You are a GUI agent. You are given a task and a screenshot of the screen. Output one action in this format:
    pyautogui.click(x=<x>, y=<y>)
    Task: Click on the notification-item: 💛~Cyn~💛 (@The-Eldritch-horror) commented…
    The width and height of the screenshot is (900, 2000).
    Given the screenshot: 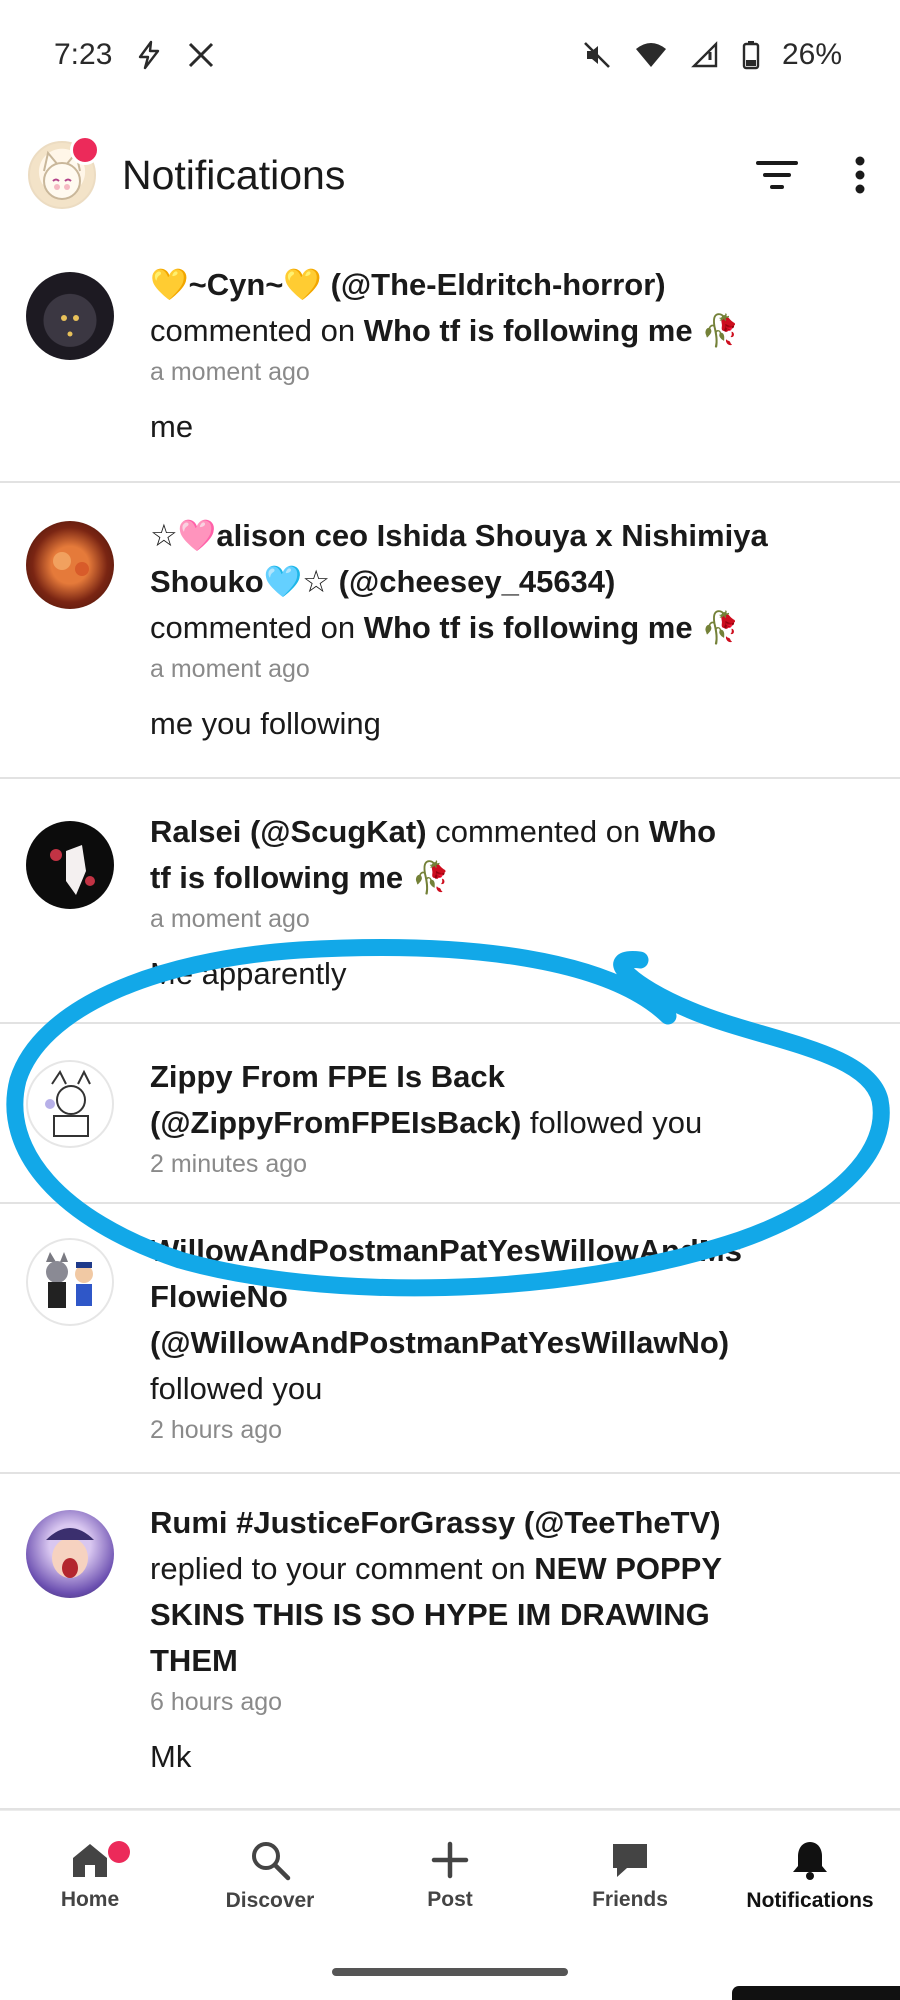 What is the action you would take?
    pyautogui.click(x=450, y=356)
    